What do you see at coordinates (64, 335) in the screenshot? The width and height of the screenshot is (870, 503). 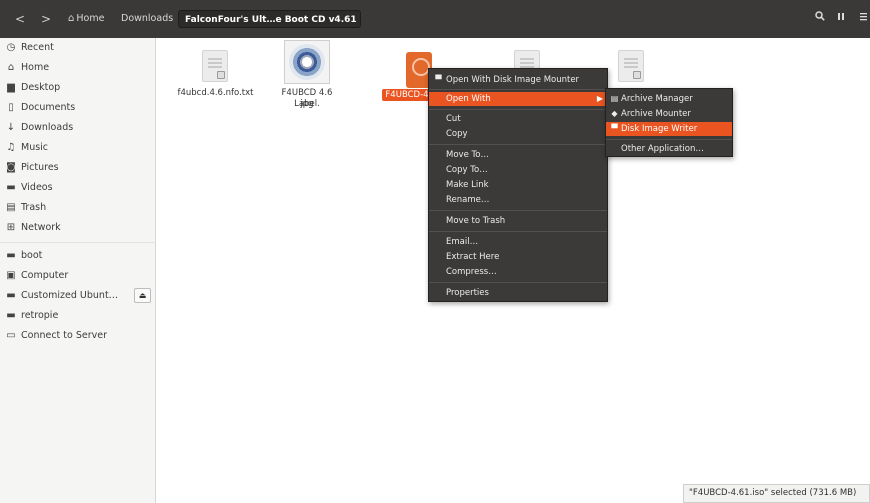 I see `sidebar-item-label: Connect to Server` at bounding box center [64, 335].